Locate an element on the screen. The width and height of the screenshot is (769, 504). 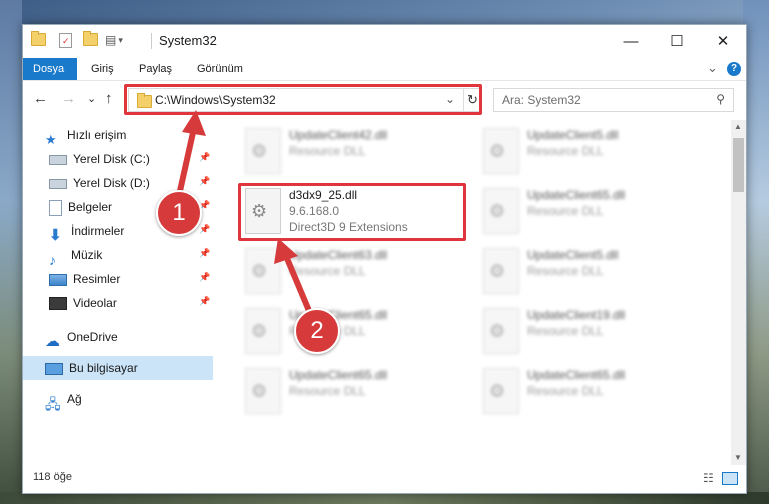
arrow-1-head is located at coordinates (194, 123).